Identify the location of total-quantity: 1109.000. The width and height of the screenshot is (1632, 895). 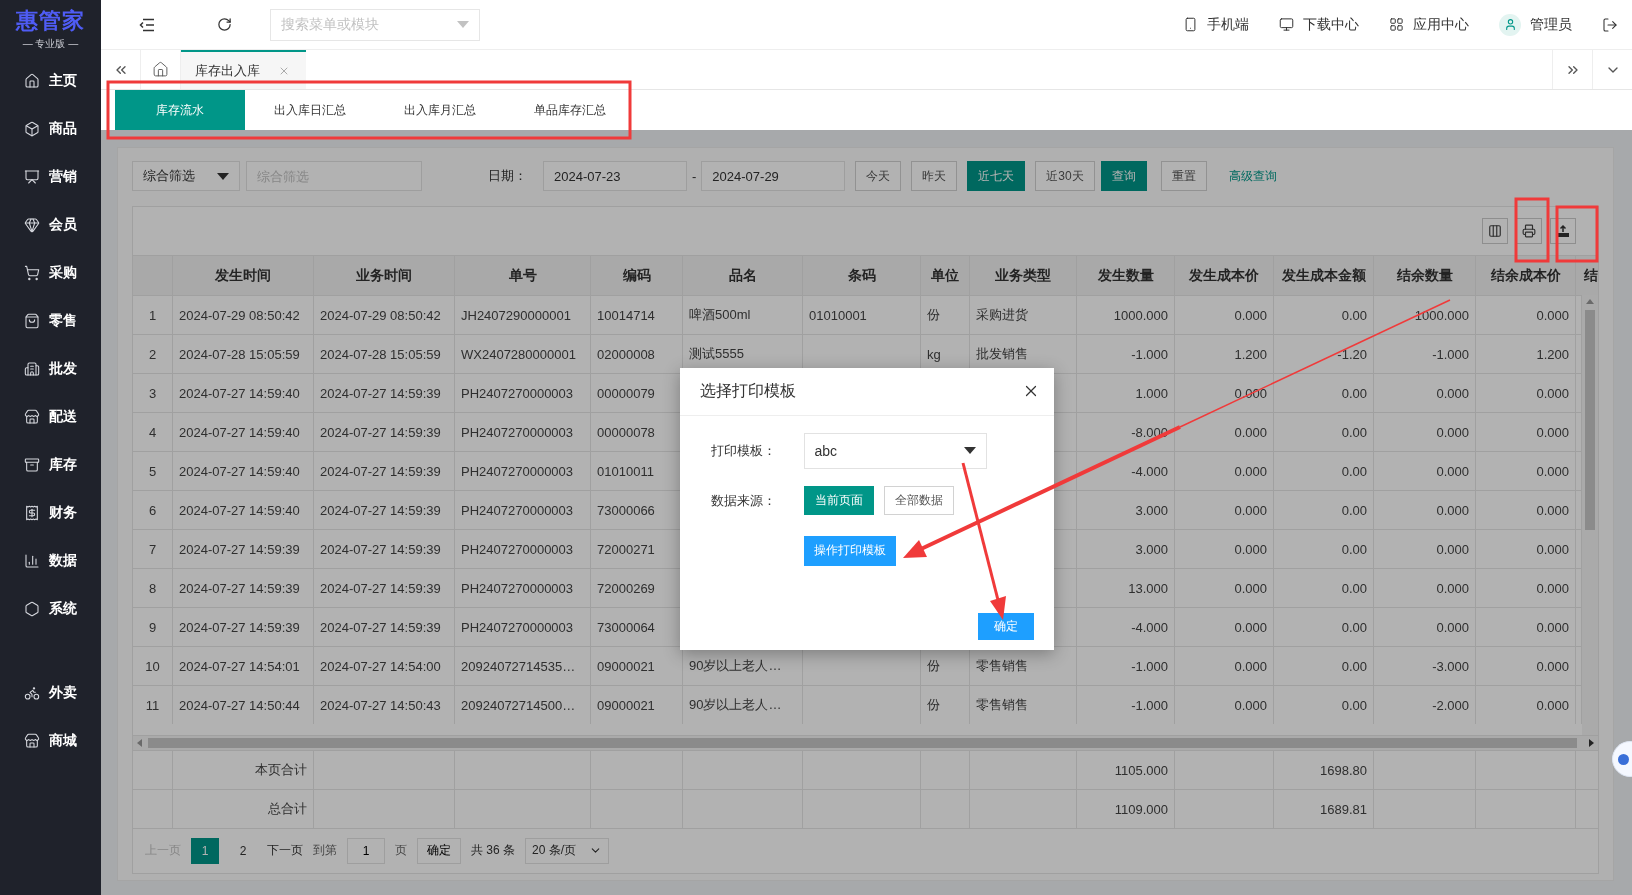
(1126, 809).